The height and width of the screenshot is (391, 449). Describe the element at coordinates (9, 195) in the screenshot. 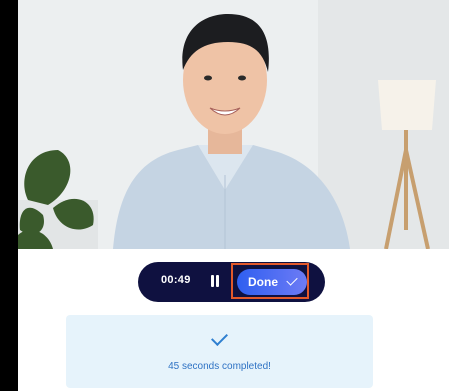

I see `window-edge` at that location.